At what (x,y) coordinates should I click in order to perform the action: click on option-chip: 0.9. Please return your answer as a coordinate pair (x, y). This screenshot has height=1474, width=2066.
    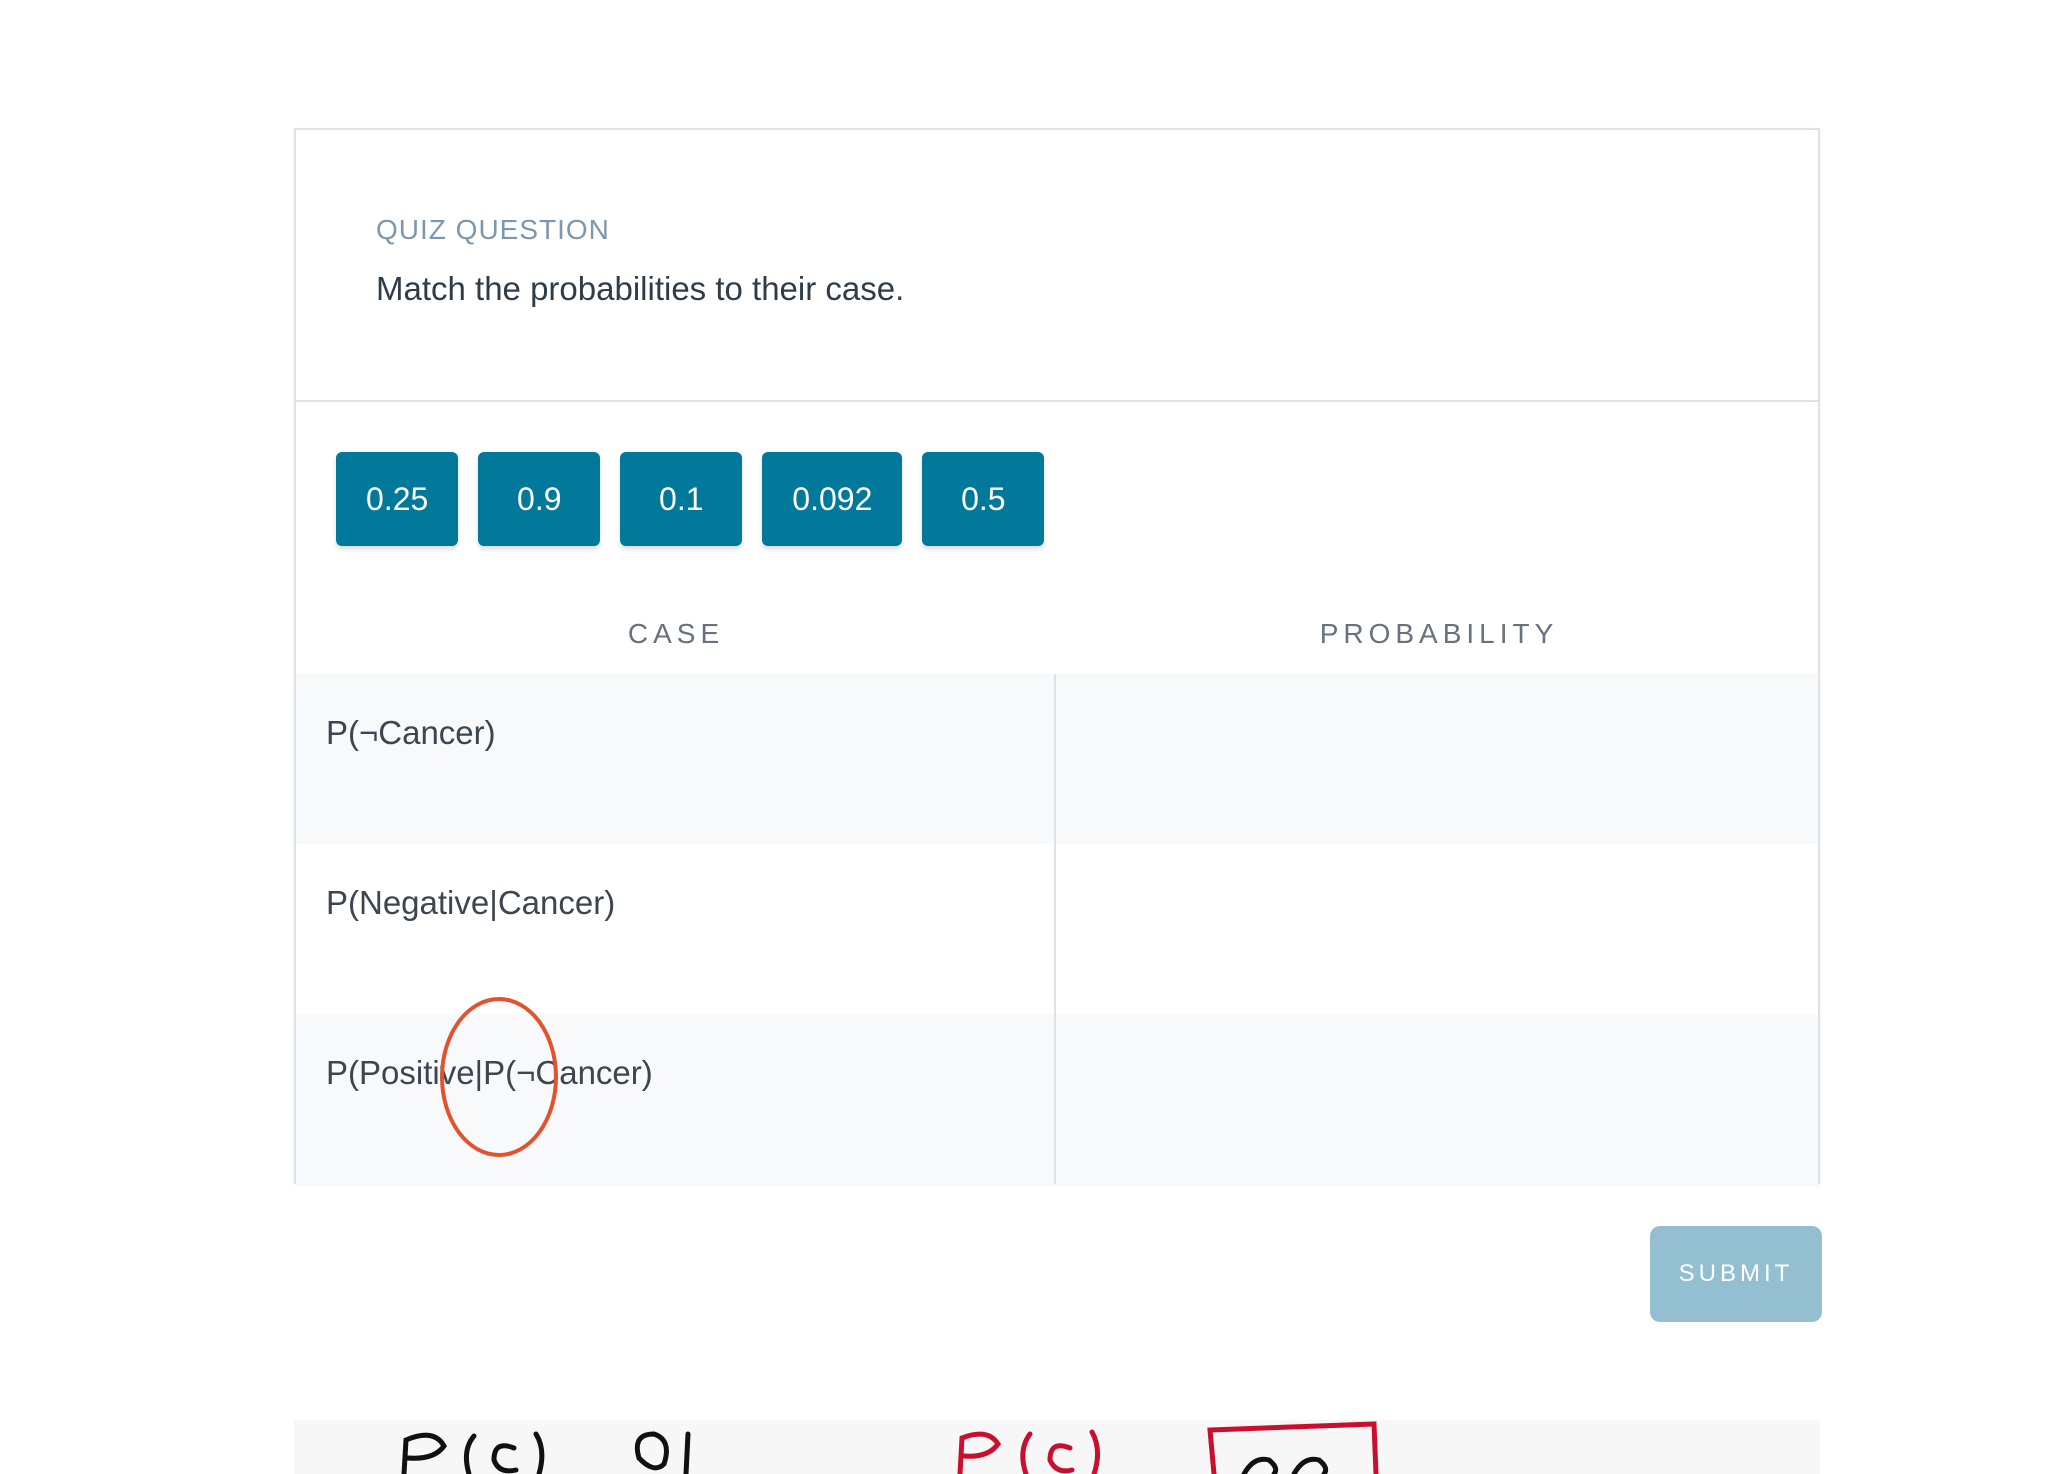
    Looking at the image, I should click on (539, 499).